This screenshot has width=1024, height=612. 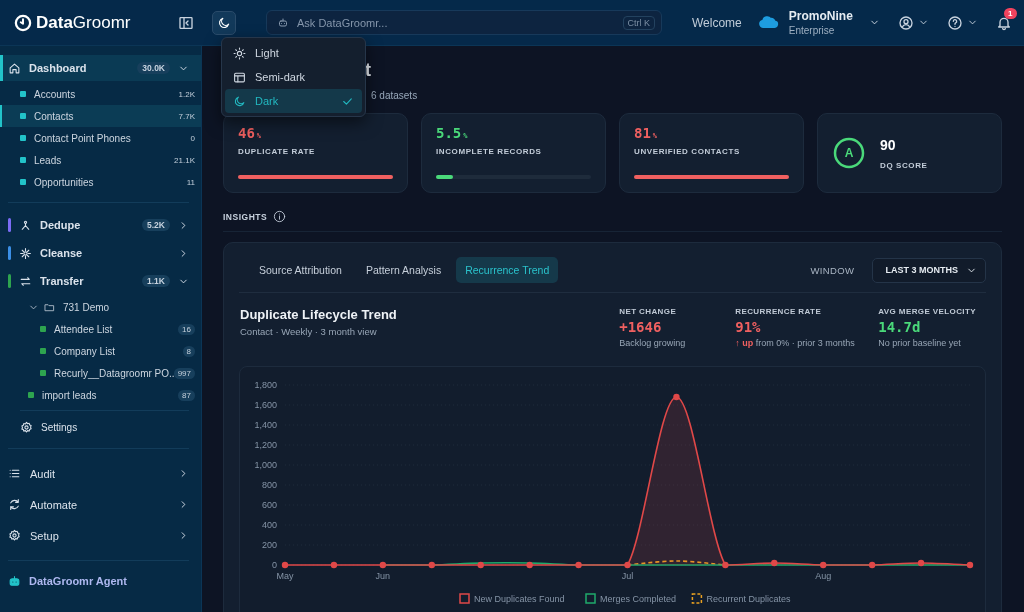 What do you see at coordinates (265, 385) in the screenshot?
I see `axis-label: 1,800` at bounding box center [265, 385].